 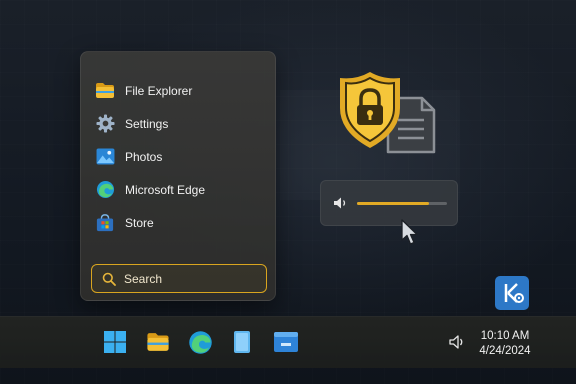 I want to click on start-search-box: Search, so click(x=179, y=278).